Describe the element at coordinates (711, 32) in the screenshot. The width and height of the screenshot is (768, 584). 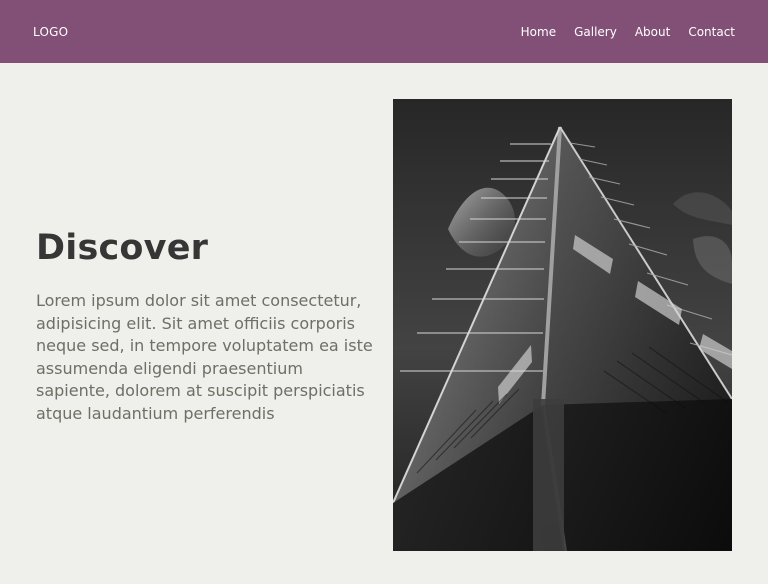
I see `nav-link-contact: Contact` at that location.